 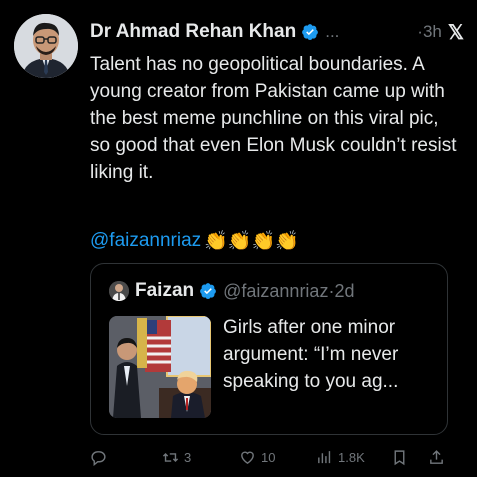 I want to click on timestamp: ·3h, so click(x=429, y=32).